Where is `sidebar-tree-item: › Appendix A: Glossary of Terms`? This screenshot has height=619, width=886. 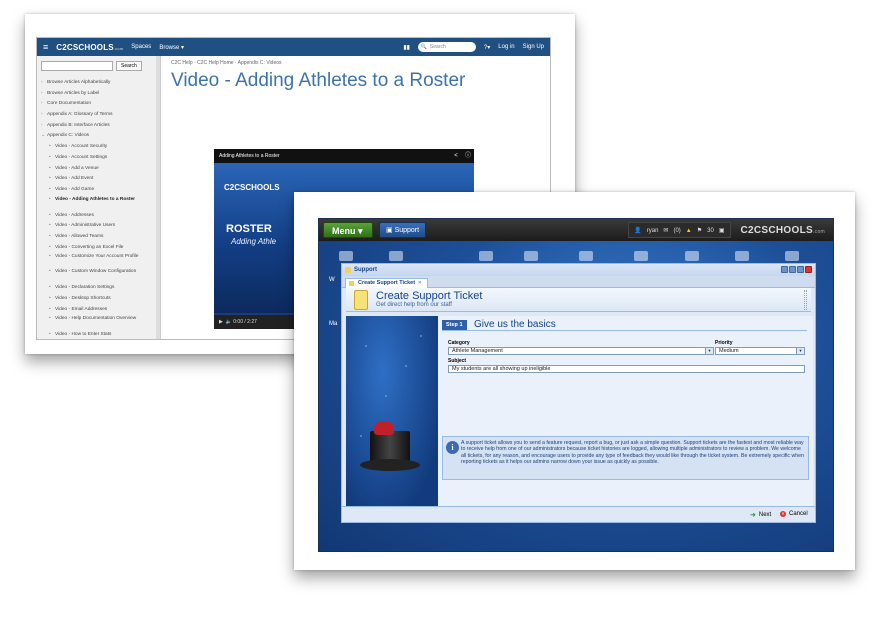 sidebar-tree-item: › Appendix A: Glossary of Terms is located at coordinates (98, 115).